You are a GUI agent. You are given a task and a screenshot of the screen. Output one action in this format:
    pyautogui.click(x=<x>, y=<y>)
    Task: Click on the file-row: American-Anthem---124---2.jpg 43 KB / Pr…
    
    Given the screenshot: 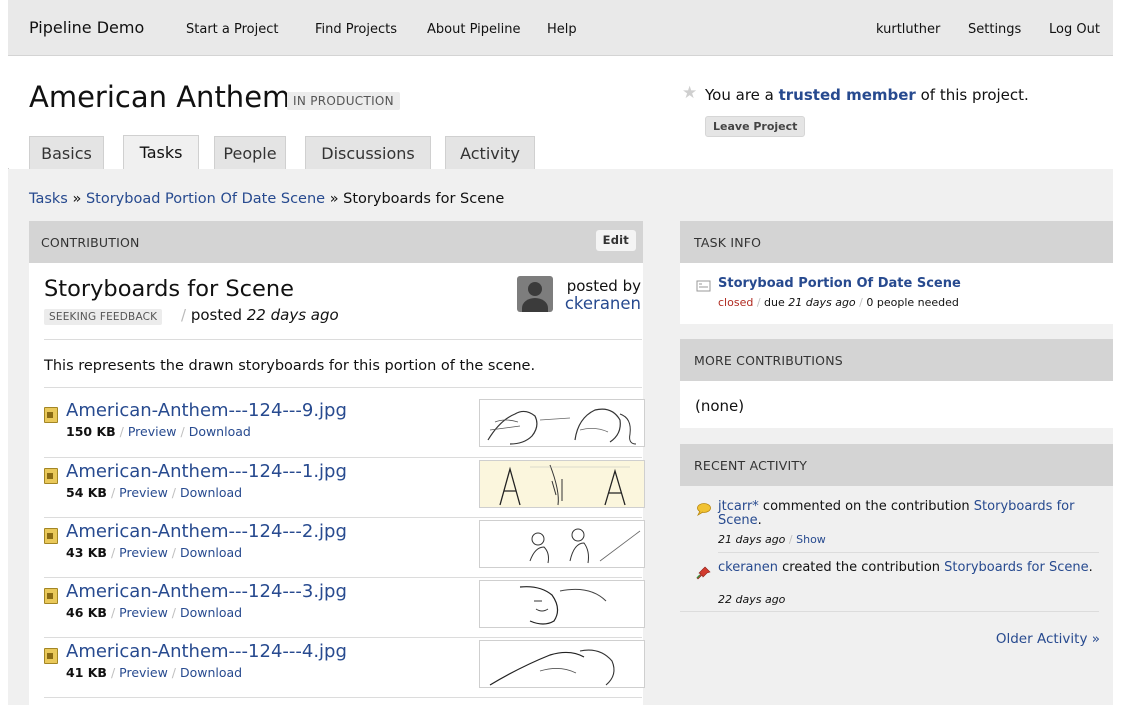 What is the action you would take?
    pyautogui.click(x=344, y=549)
    